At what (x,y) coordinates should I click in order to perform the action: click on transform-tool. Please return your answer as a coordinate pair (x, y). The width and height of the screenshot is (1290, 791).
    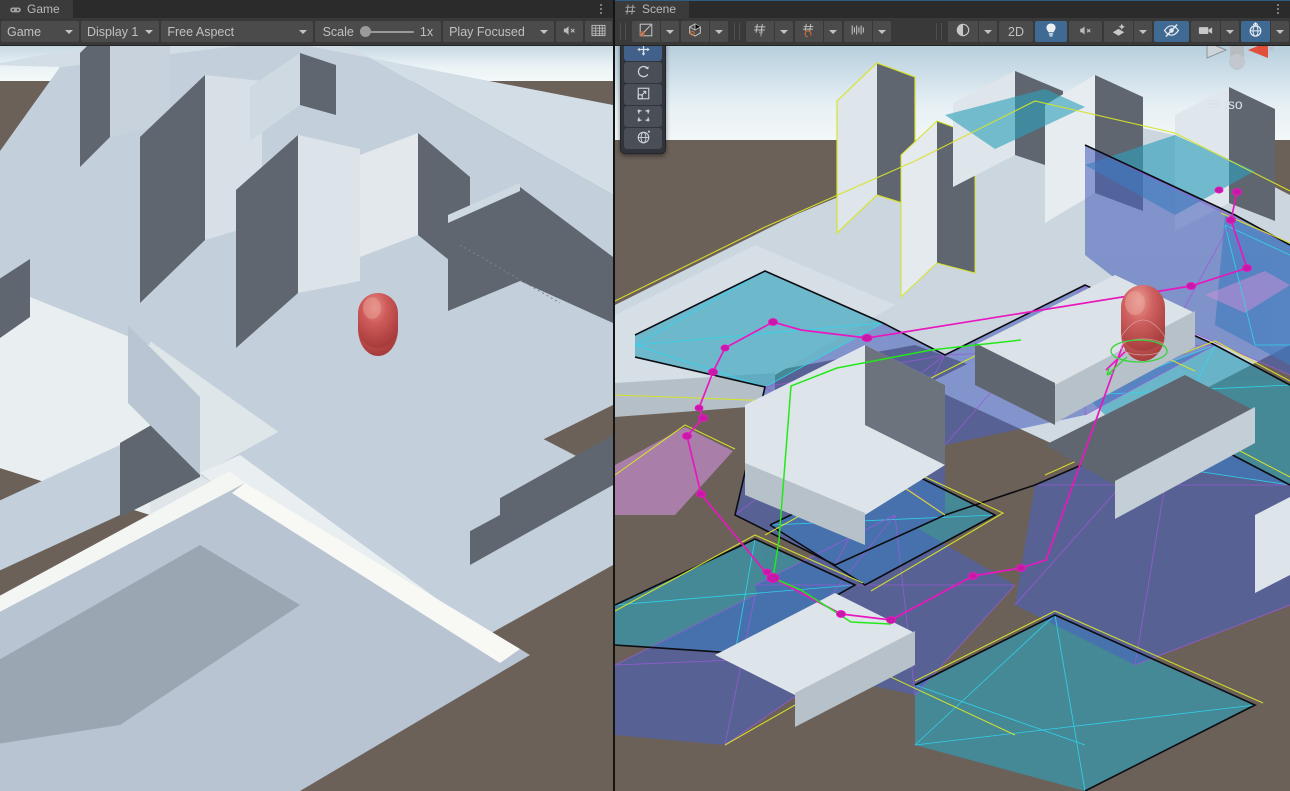
    Looking at the image, I should click on (643, 138).